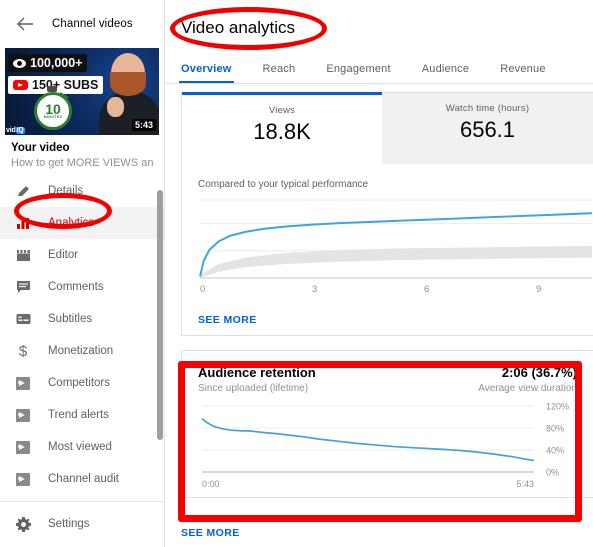  Describe the element at coordinates (69, 524) in the screenshot. I see `sidebar-item-label: Settings` at that location.